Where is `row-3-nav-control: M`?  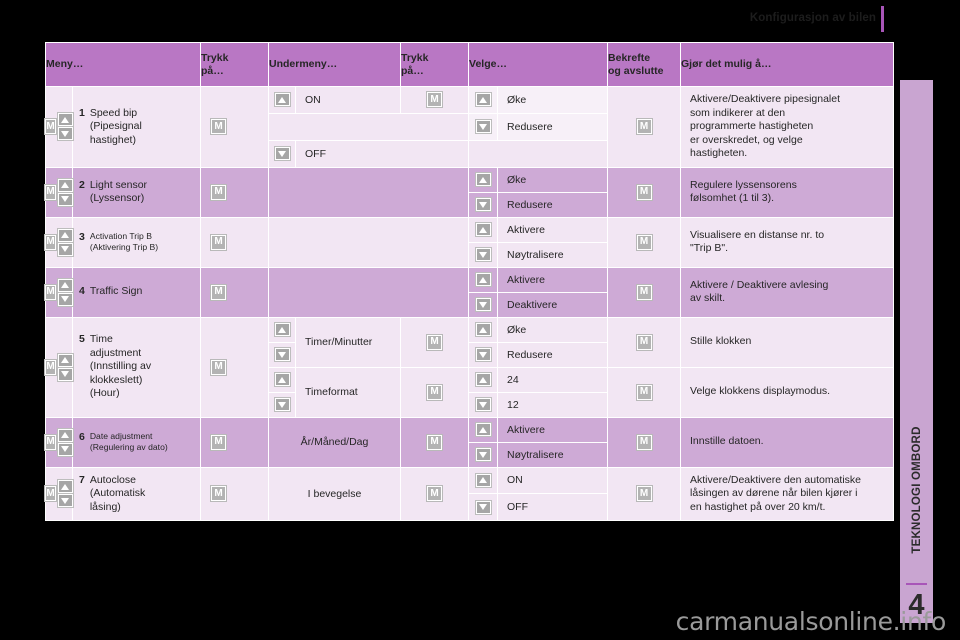
row-3-nav-control: M is located at coordinates (59, 242).